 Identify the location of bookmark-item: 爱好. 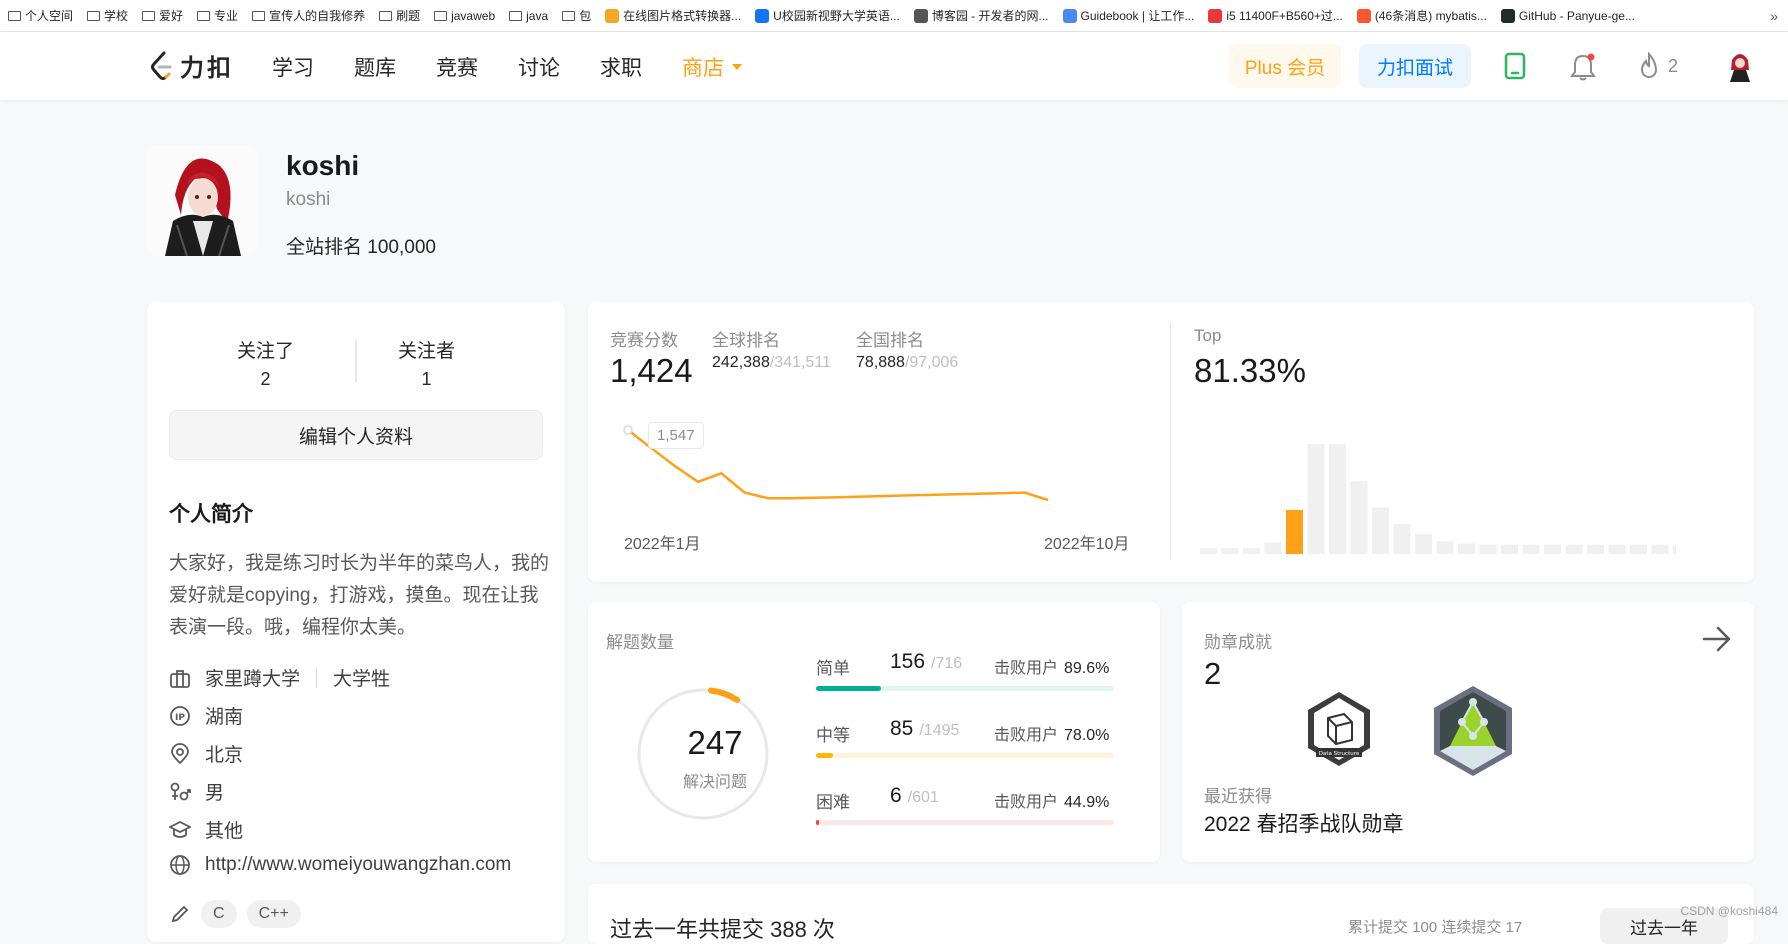
(162, 15).